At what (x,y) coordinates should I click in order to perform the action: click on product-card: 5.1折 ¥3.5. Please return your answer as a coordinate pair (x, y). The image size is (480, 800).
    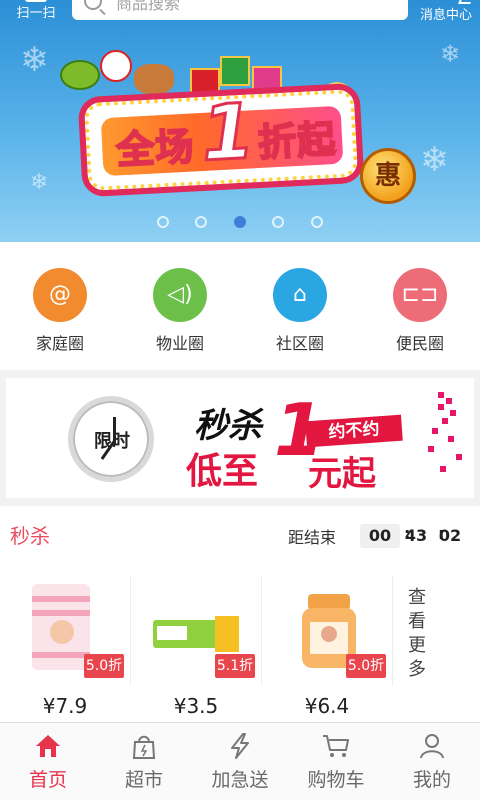
    Looking at the image, I should click on (196, 645).